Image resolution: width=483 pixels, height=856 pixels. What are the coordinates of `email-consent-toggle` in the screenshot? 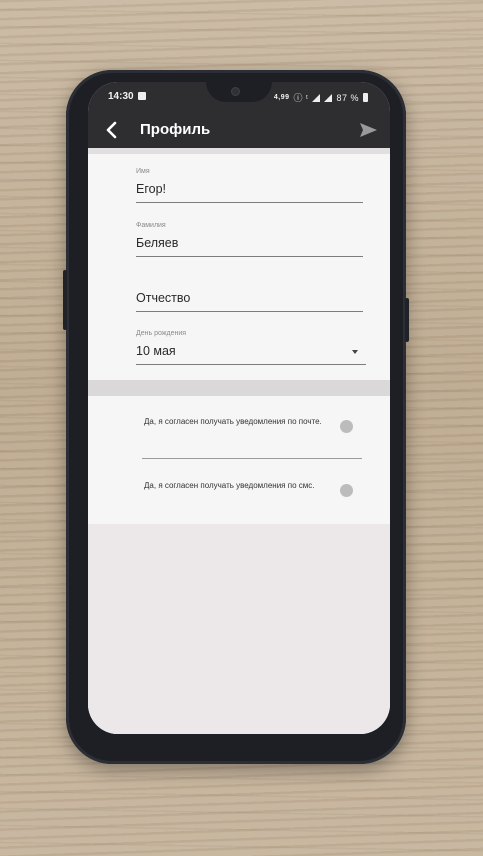 It's located at (346, 426).